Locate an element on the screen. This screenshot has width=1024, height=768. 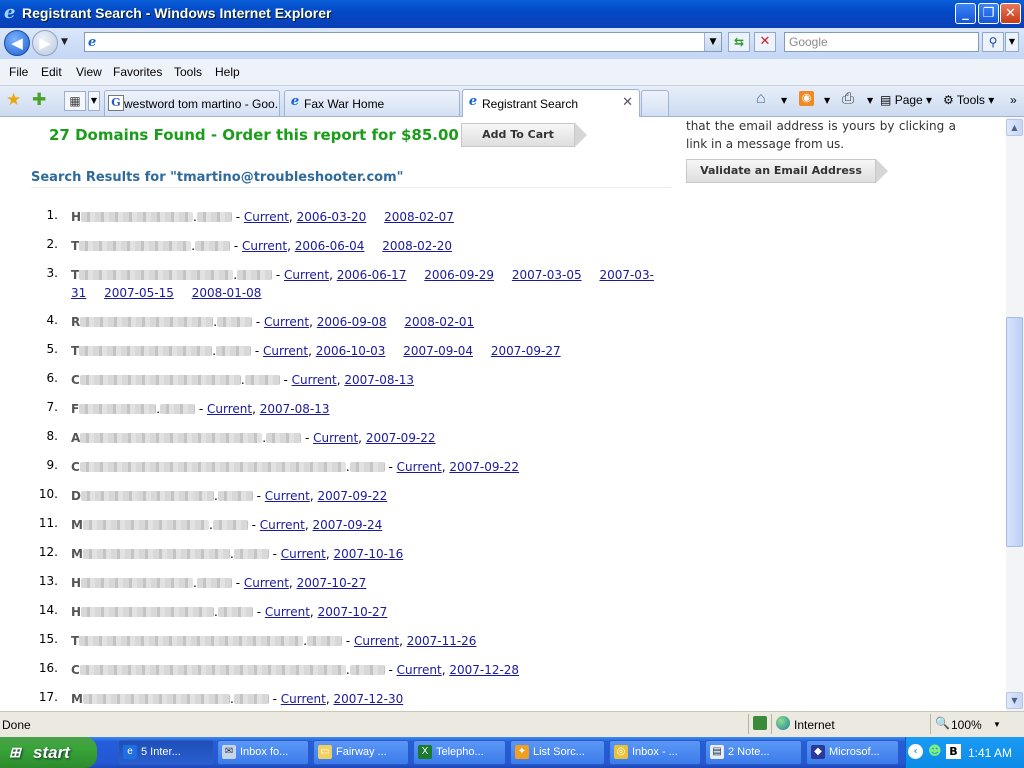
menu-edit: Edit is located at coordinates (51, 72).